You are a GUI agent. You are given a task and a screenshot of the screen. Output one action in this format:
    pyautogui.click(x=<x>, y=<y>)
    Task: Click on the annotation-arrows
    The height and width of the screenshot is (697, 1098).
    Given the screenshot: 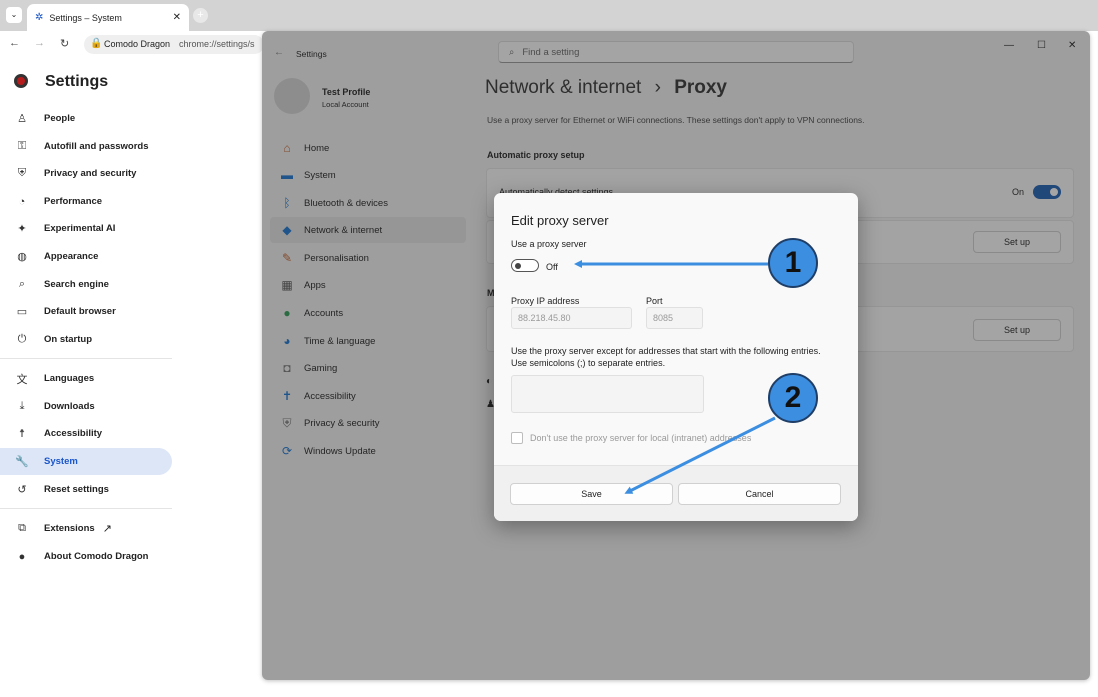 What is the action you would take?
    pyautogui.click(x=675, y=377)
    